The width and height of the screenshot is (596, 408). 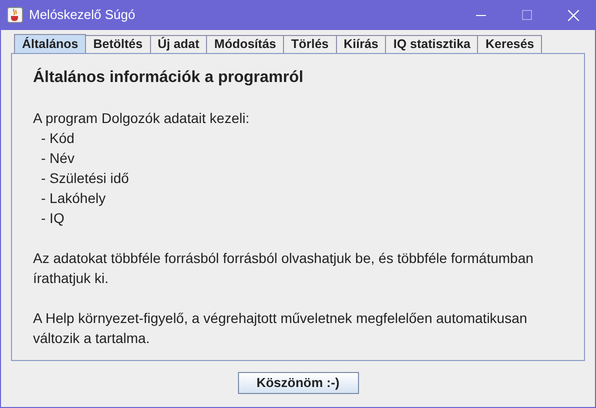 What do you see at coordinates (179, 44) in the screenshot?
I see `tab: Új adat` at bounding box center [179, 44].